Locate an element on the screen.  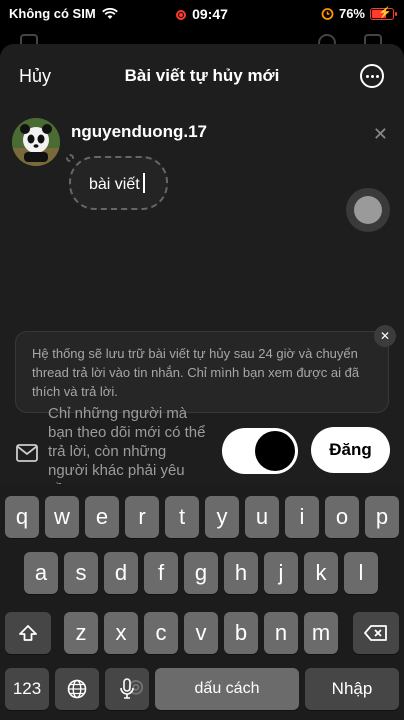
text-caret is located at coordinates (143, 183).